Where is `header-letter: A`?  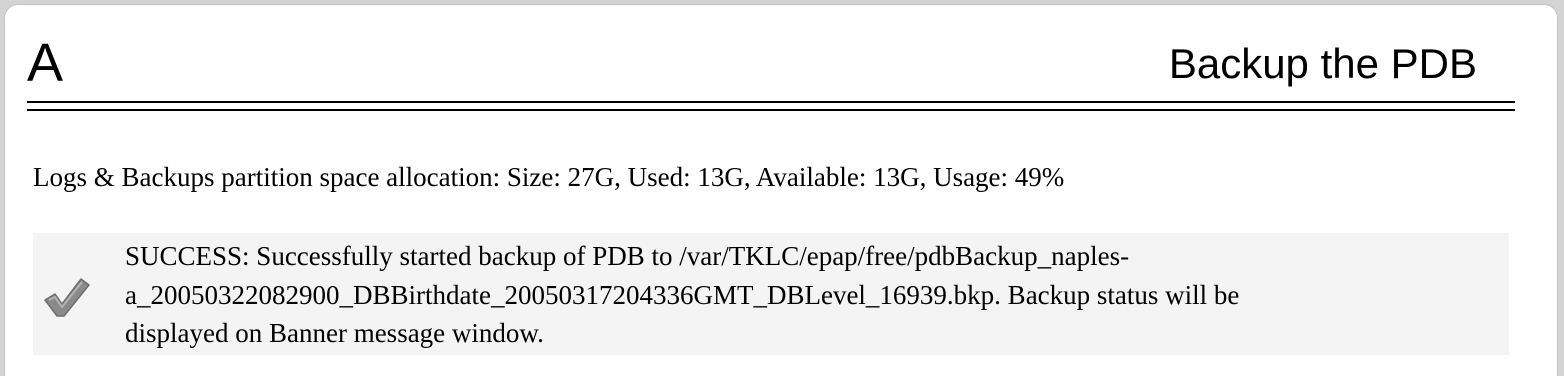
header-letter: A is located at coordinates (45, 63).